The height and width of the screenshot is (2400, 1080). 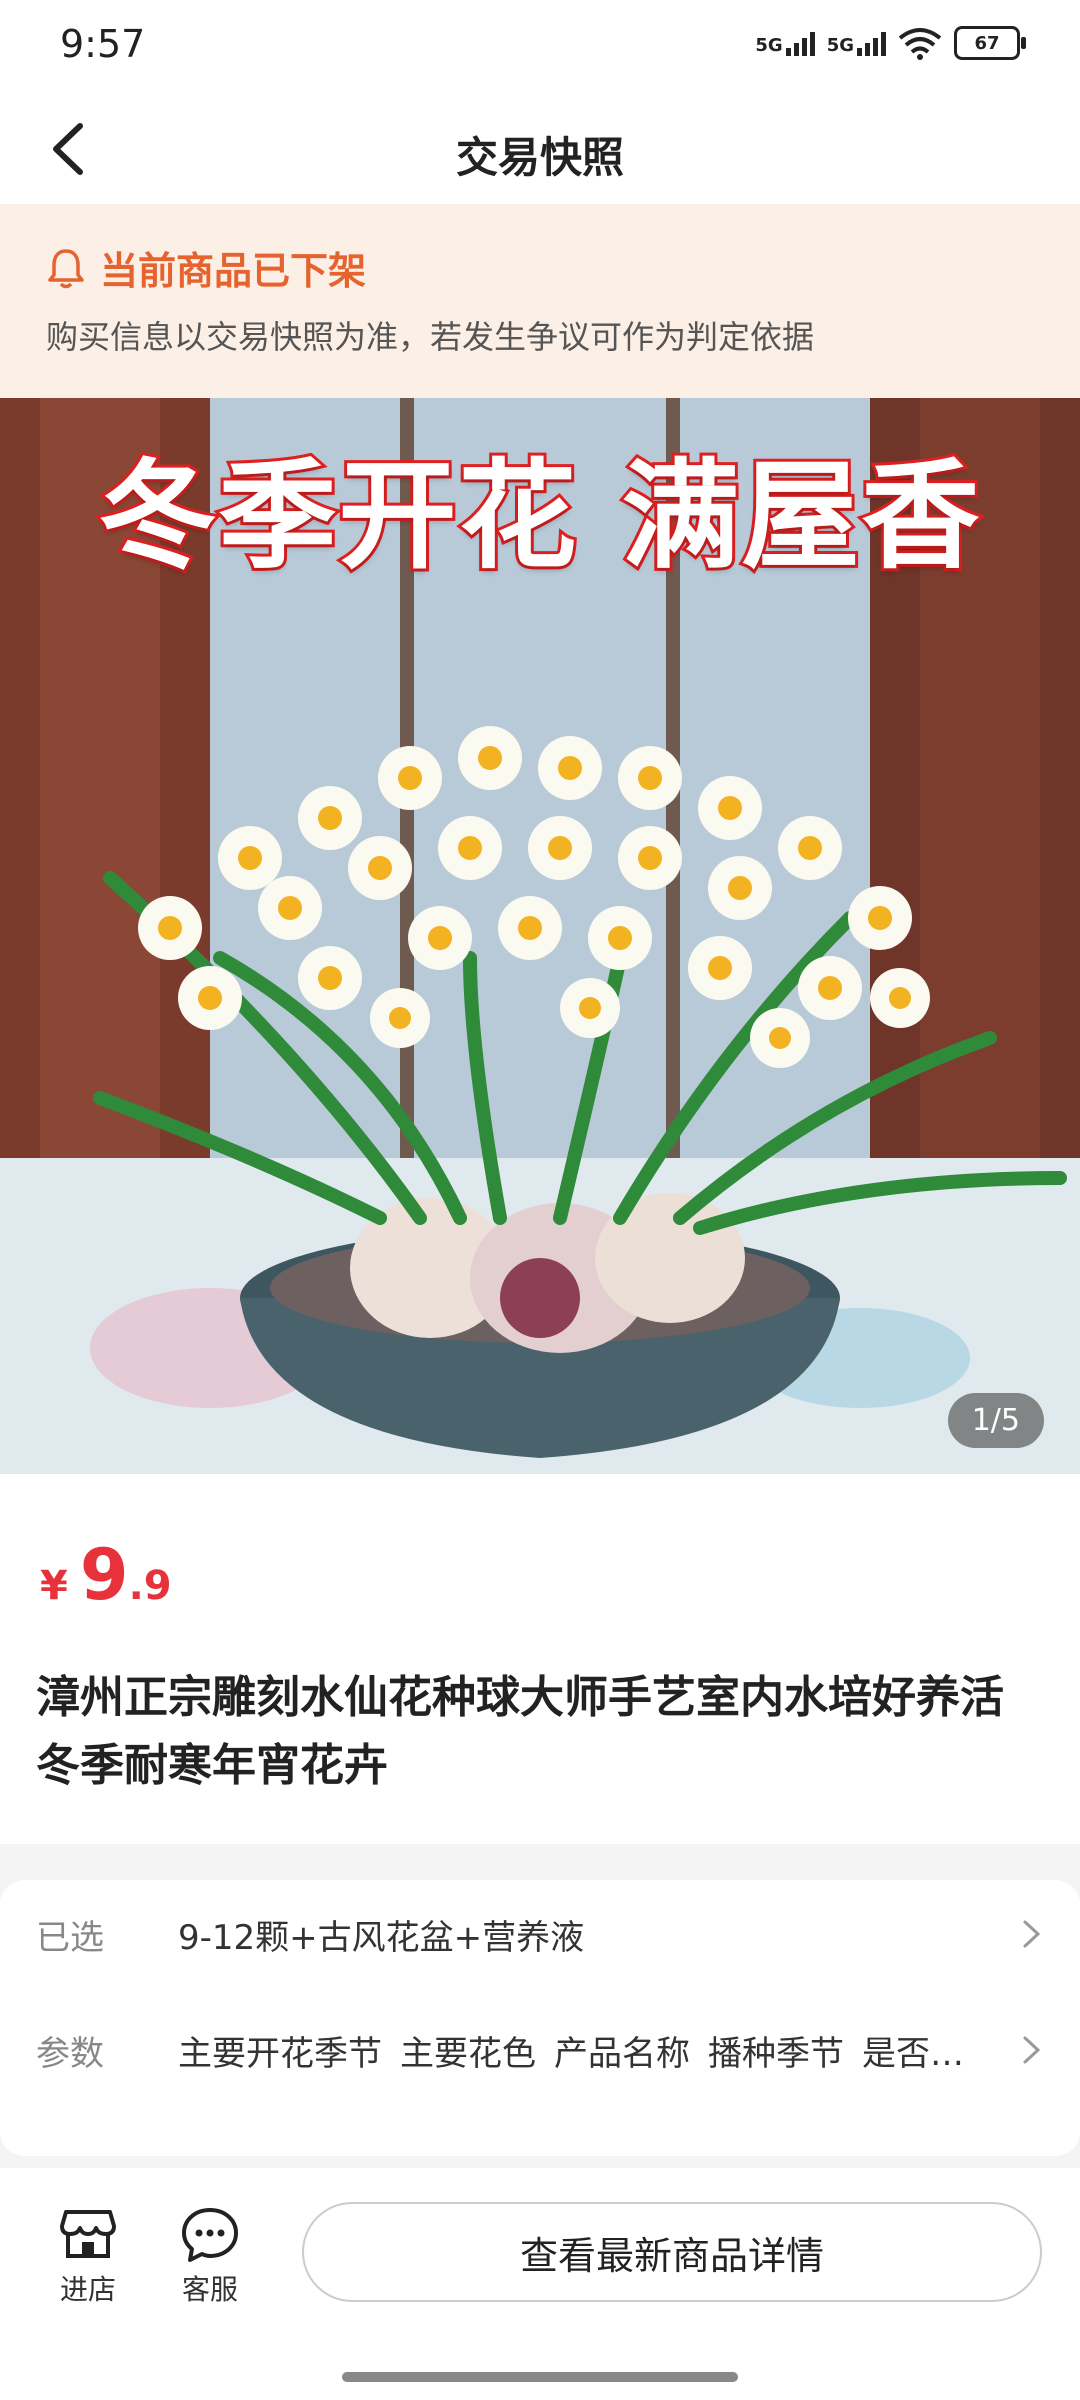 I want to click on customer-service-button: 客服, so click(x=210, y=2257).